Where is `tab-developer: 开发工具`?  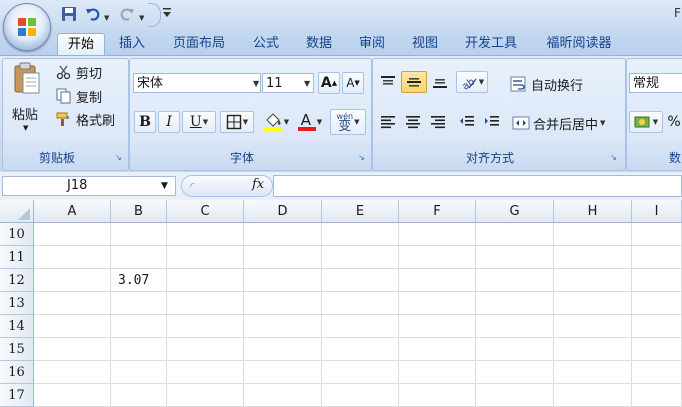
tab-developer: 开发工具 is located at coordinates (491, 44).